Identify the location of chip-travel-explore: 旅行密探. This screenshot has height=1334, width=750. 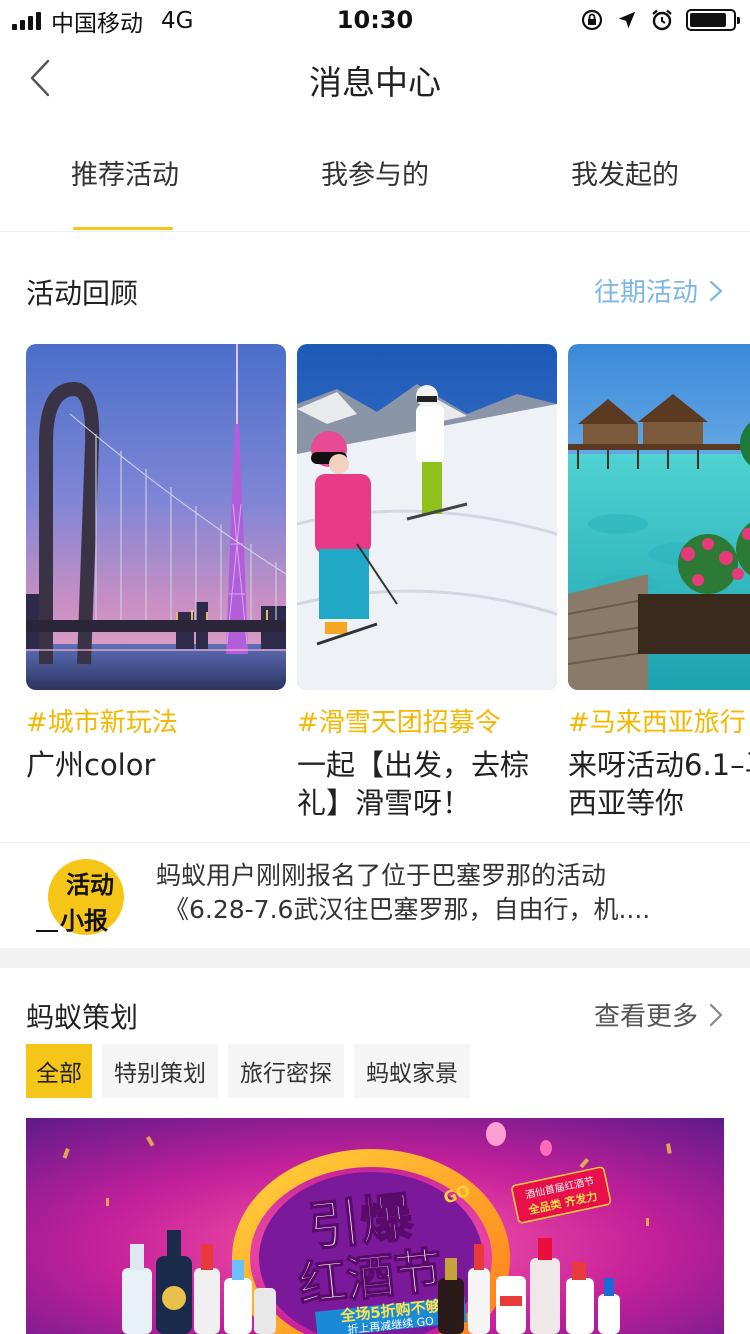
(286, 1071).